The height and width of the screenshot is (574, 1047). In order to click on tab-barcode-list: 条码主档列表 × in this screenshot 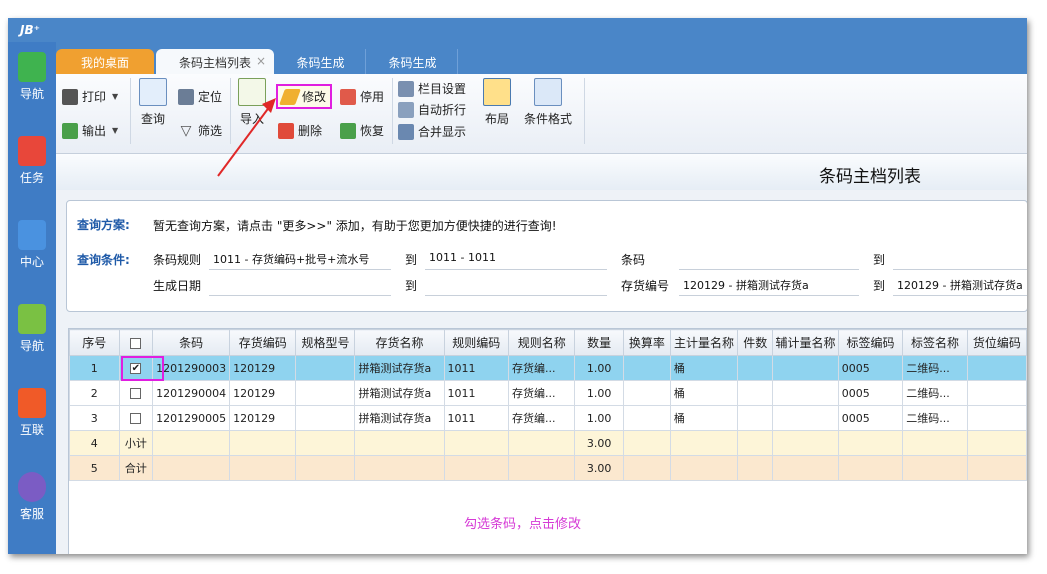, I will do `click(215, 61)`.